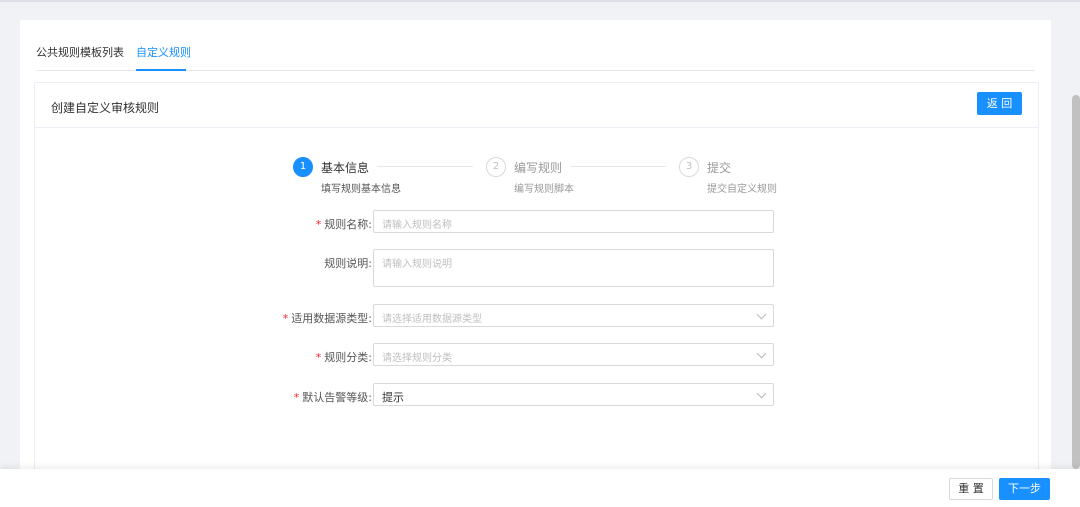  What do you see at coordinates (163, 52) in the screenshot?
I see `tab-custom-rules: 自定义规则` at bounding box center [163, 52].